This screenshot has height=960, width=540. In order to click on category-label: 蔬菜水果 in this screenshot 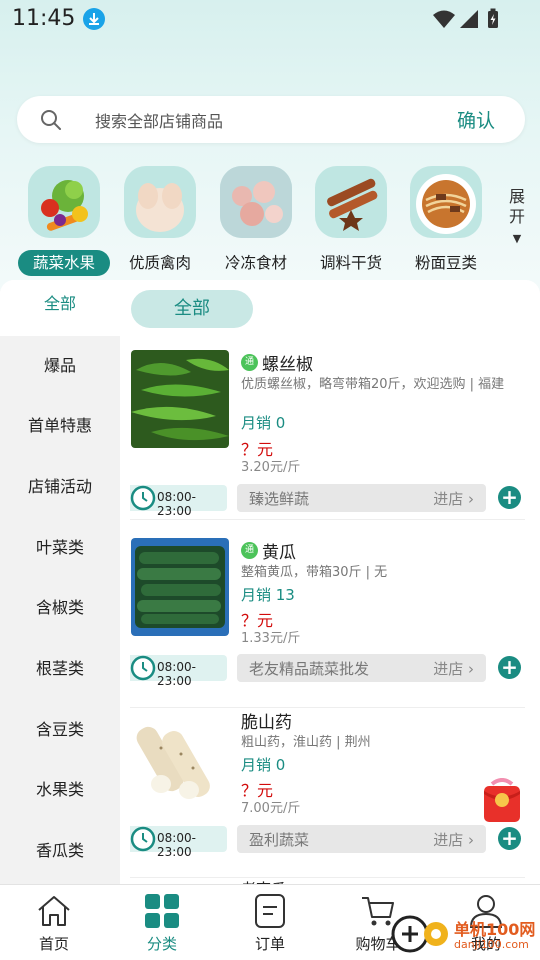, I will do `click(64, 263)`.